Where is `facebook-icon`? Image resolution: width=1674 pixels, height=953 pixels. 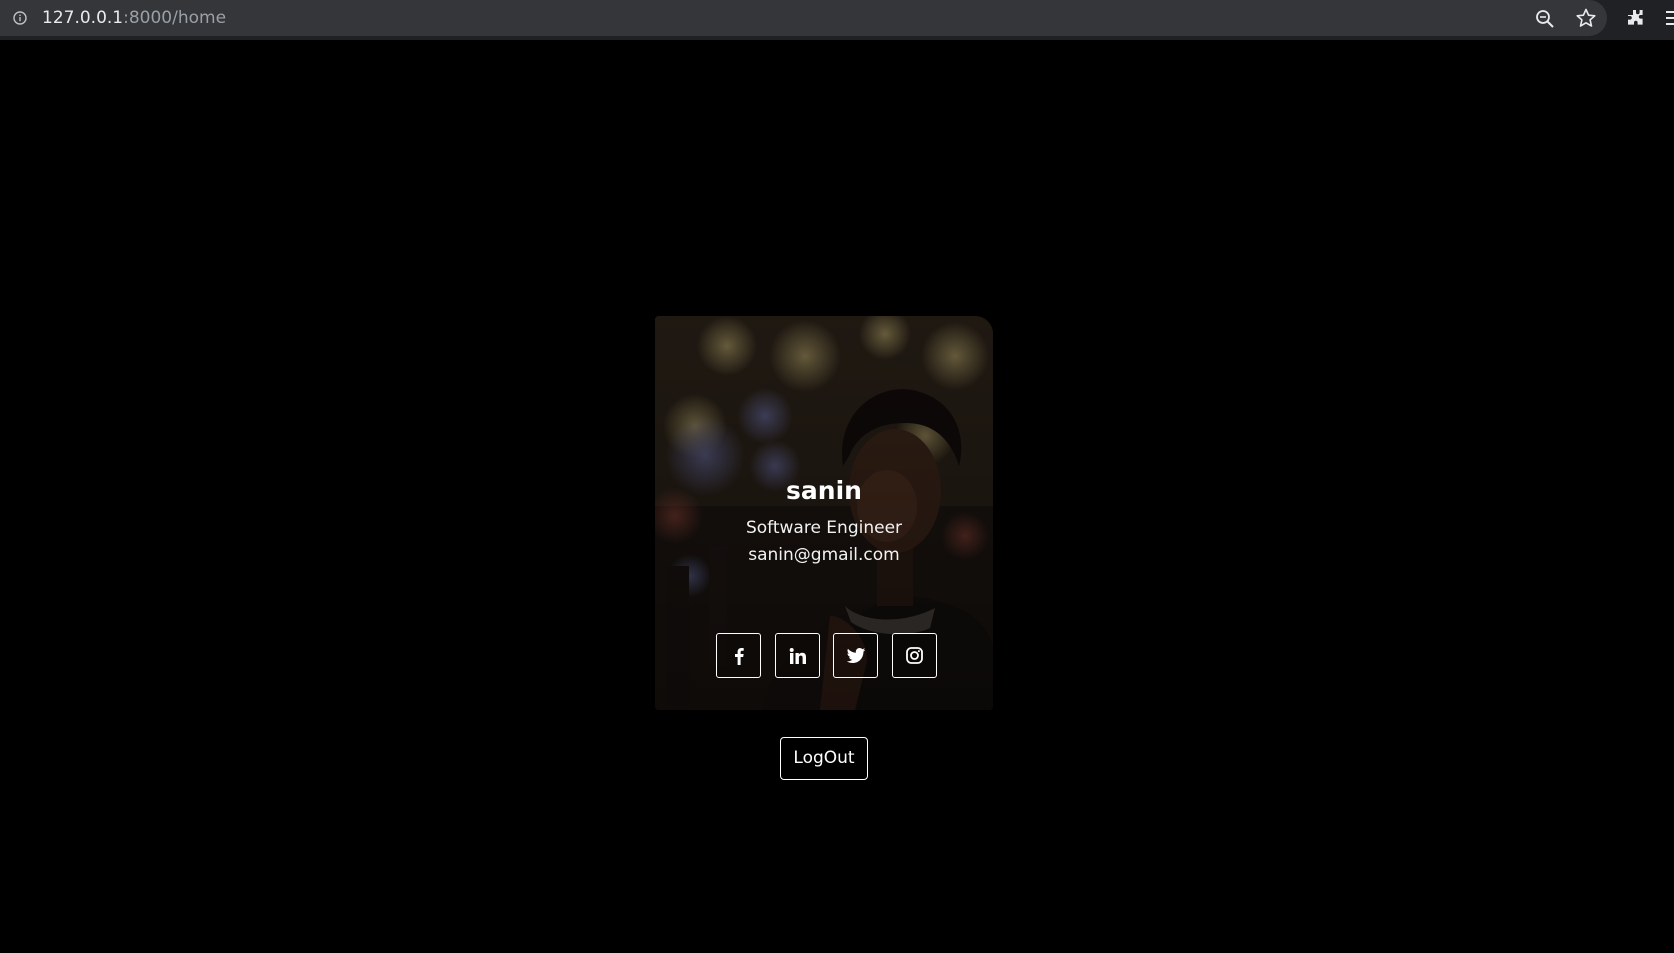
facebook-icon is located at coordinates (739, 656).